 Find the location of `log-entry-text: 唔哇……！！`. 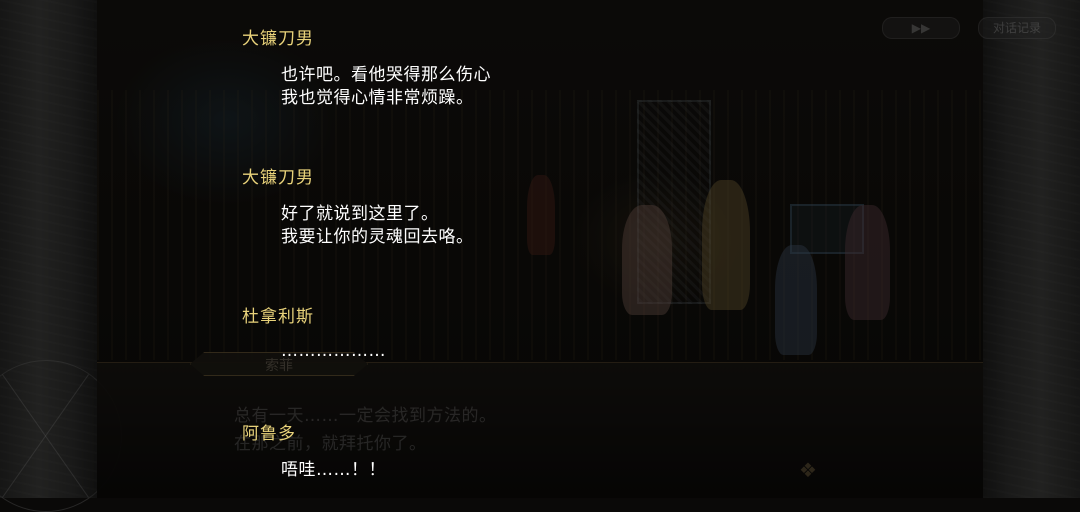

log-entry-text: 唔哇……！！ is located at coordinates (333, 470).